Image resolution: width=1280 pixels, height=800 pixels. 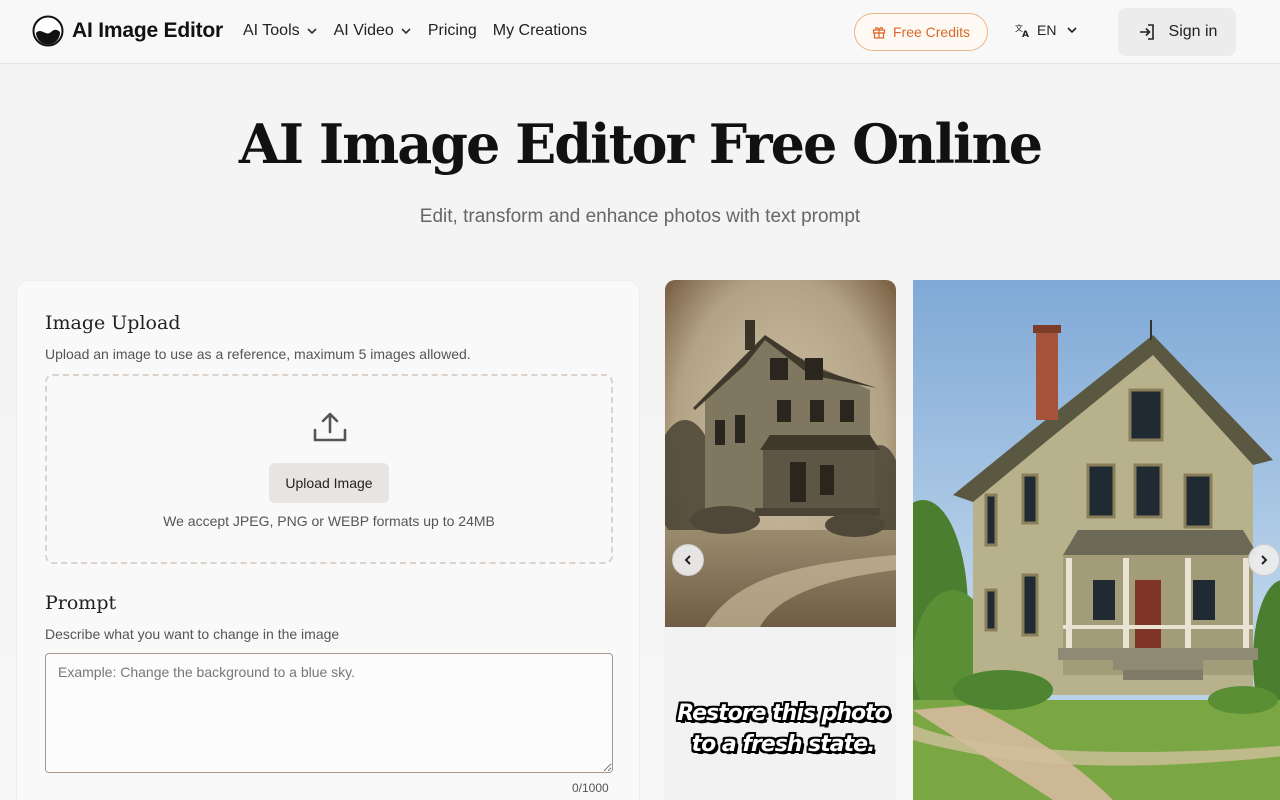 I want to click on carousel-prev-button, so click(x=688, y=560).